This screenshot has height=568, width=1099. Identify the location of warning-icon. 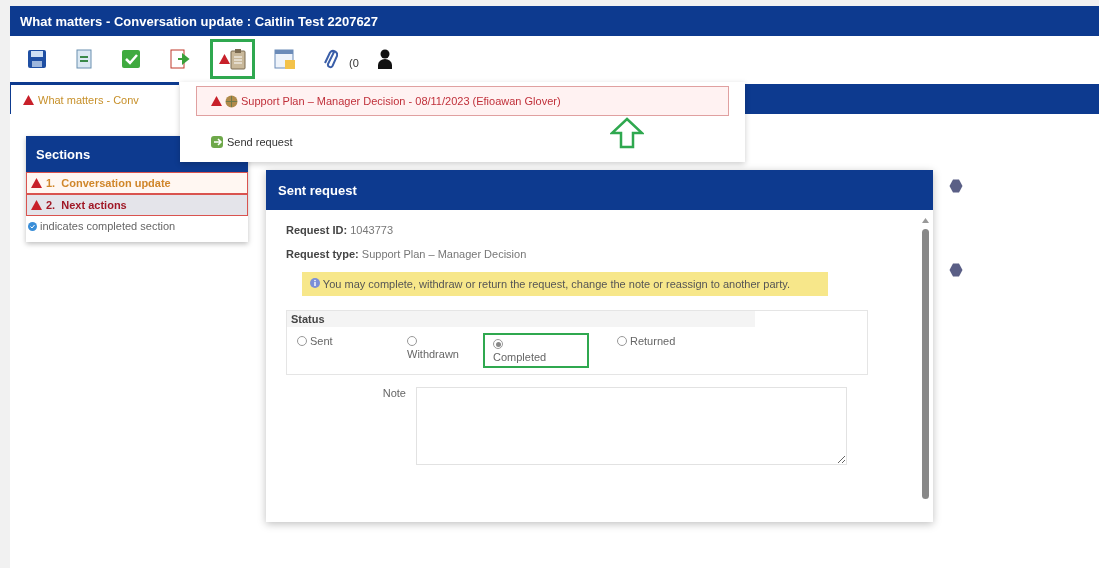
(224, 59).